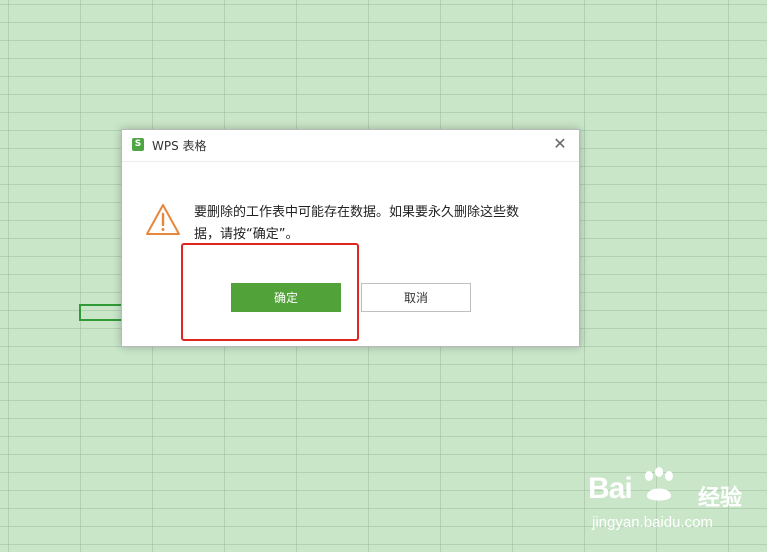 Image resolution: width=767 pixels, height=552 pixels. Describe the element at coordinates (270, 292) in the screenshot. I see `annotation-highlight-box` at that location.